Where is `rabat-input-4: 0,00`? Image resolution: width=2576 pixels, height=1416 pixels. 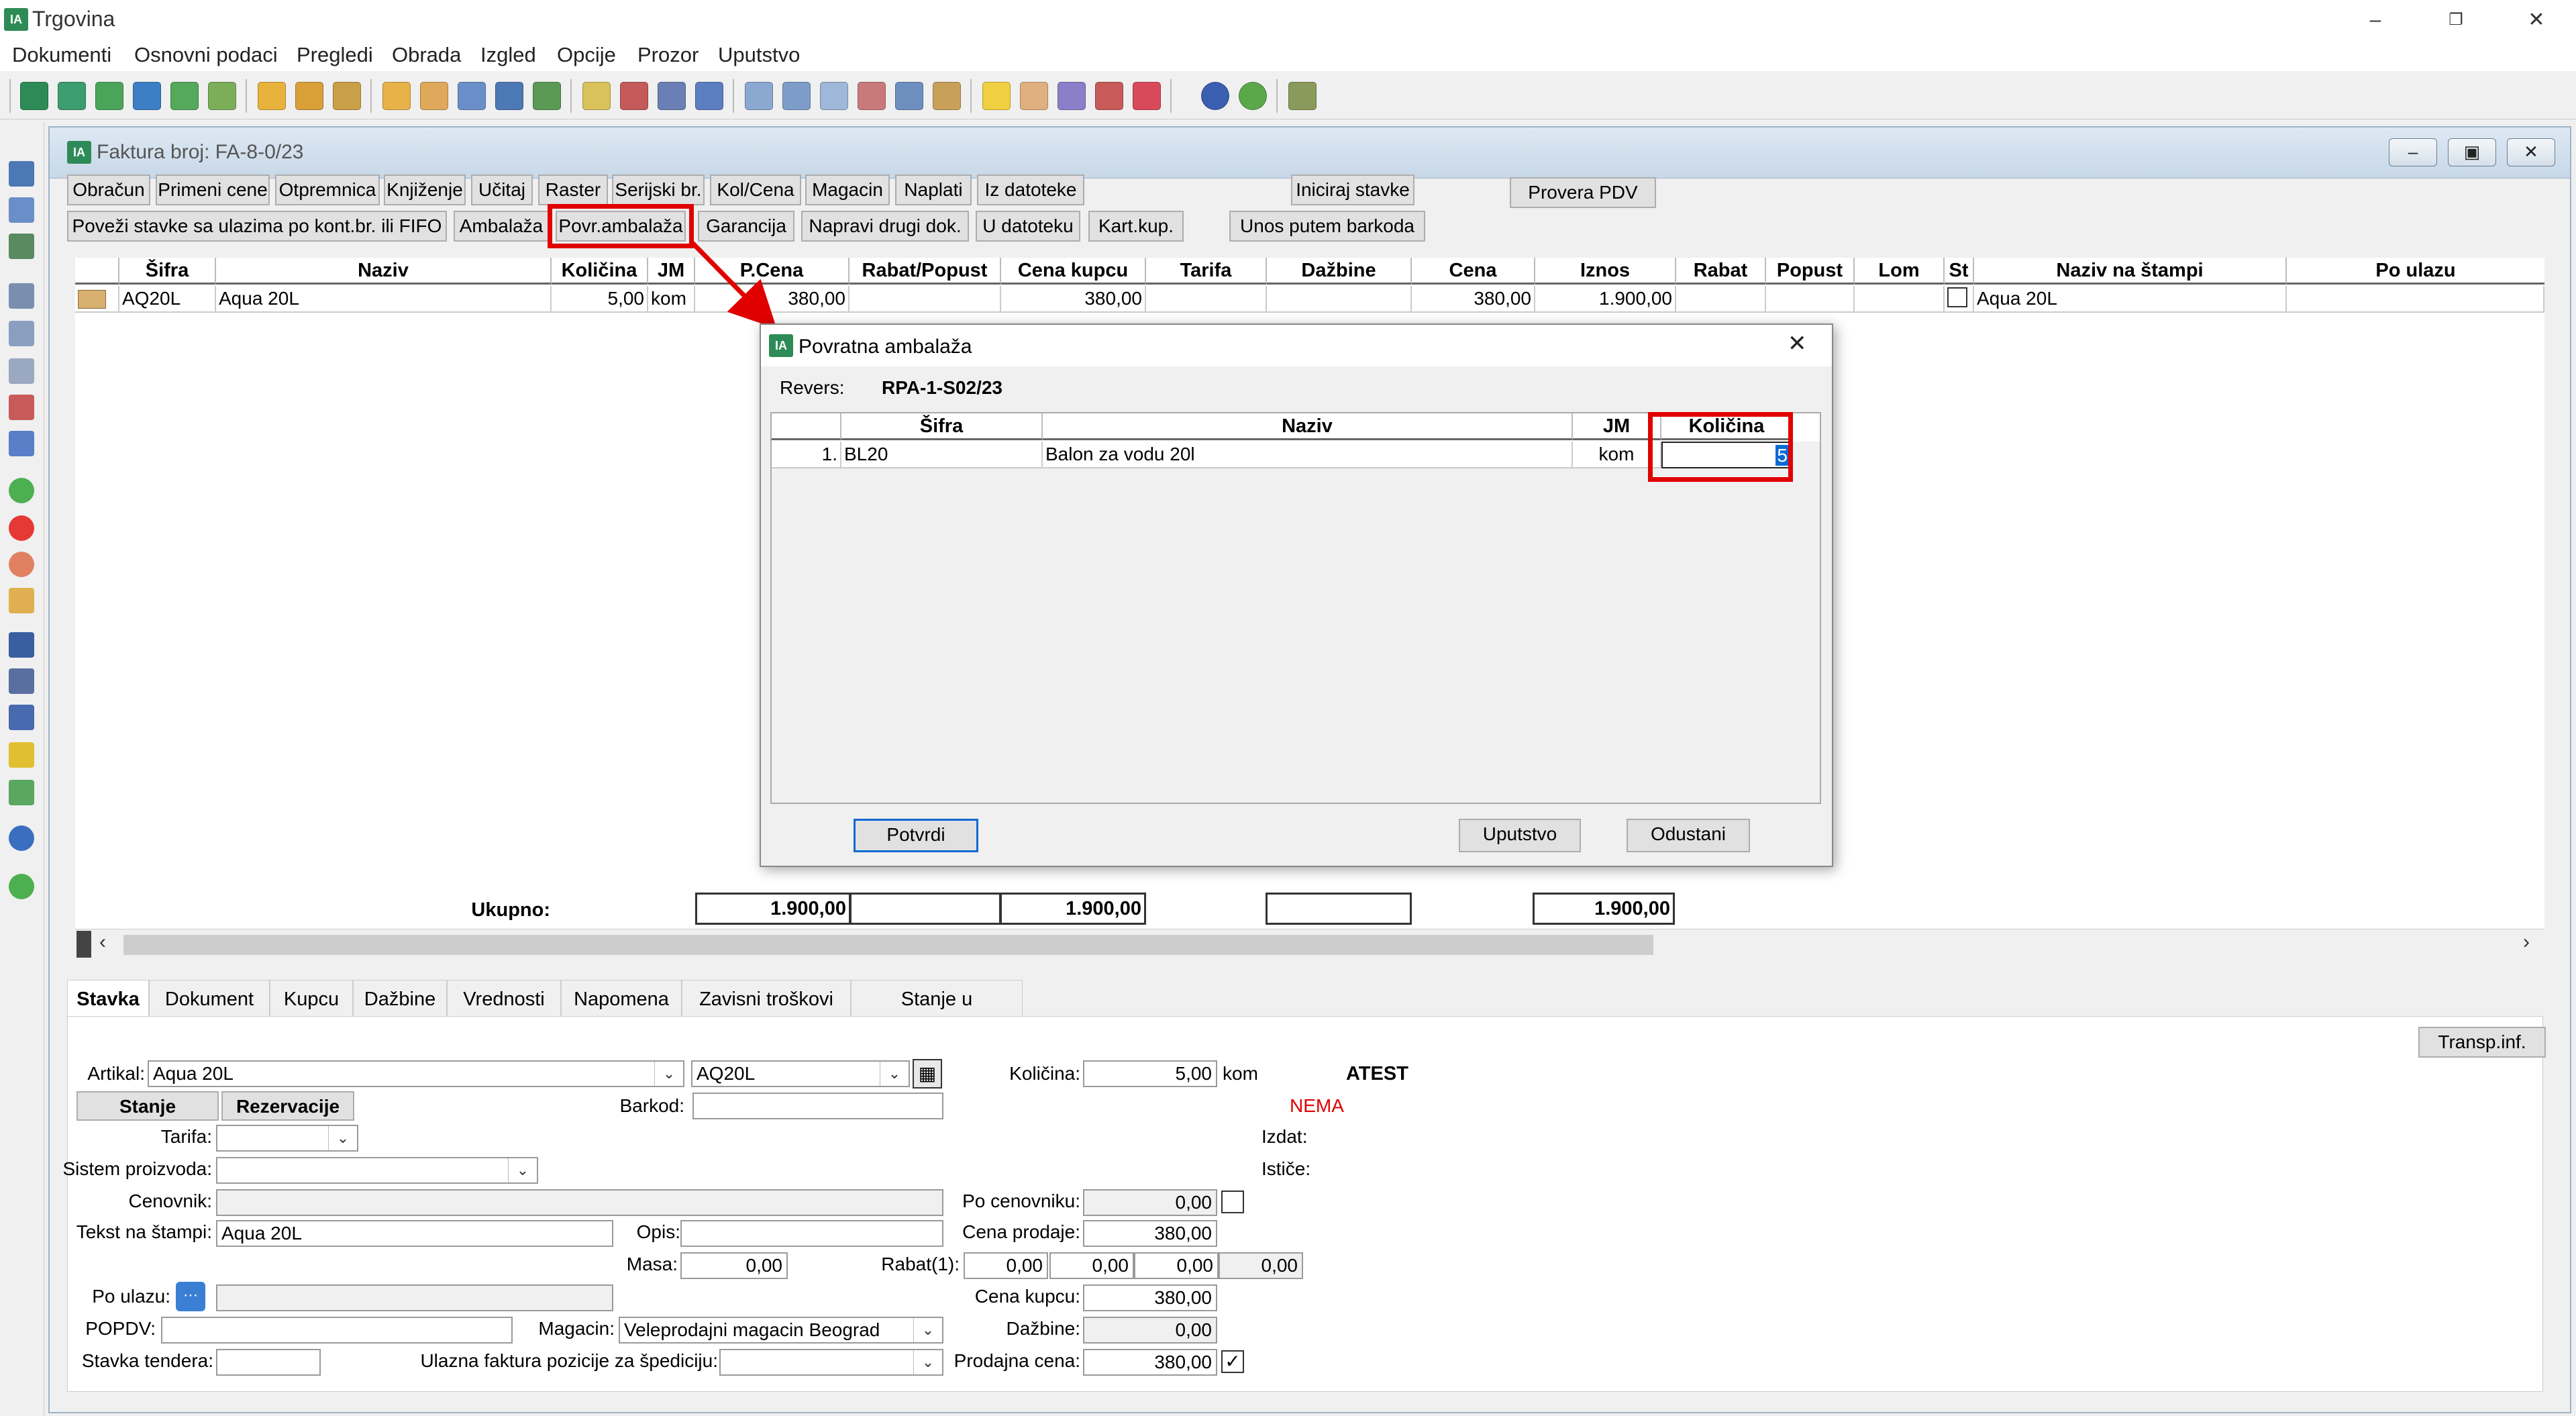 rabat-input-4: 0,00 is located at coordinates (1261, 1265).